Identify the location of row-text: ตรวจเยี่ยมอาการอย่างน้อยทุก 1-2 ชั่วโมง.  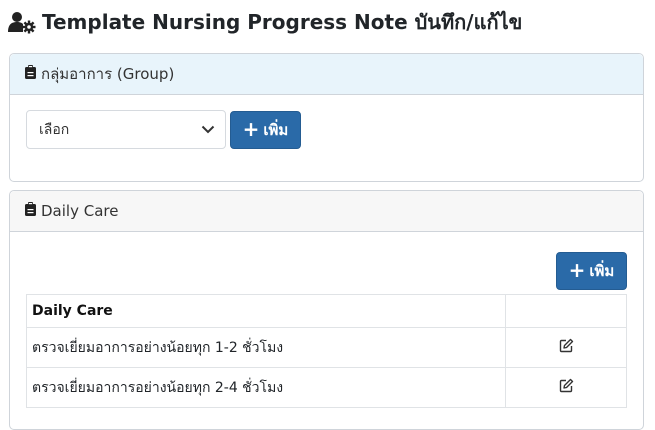
(266, 347).